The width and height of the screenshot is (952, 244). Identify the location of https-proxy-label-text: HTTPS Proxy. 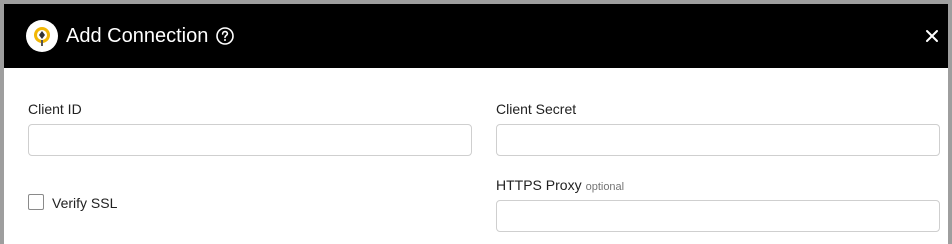
(539, 185).